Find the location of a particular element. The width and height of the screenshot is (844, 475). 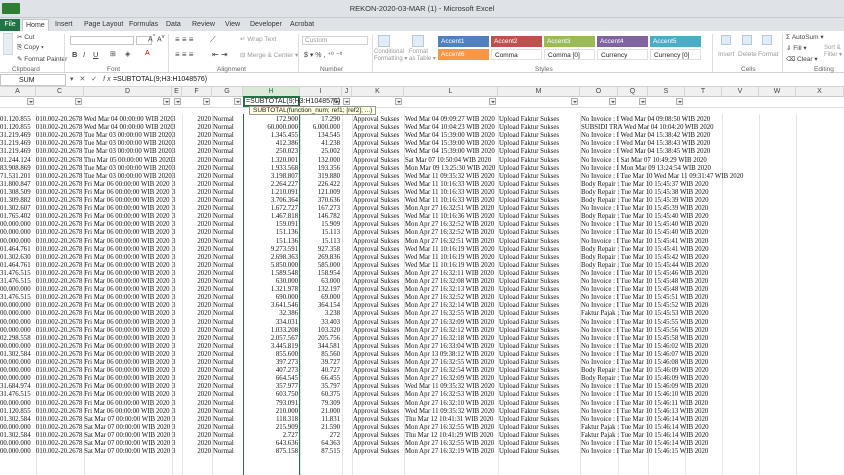

npwp-cell: 31.684.974 is located at coordinates (18, 387).